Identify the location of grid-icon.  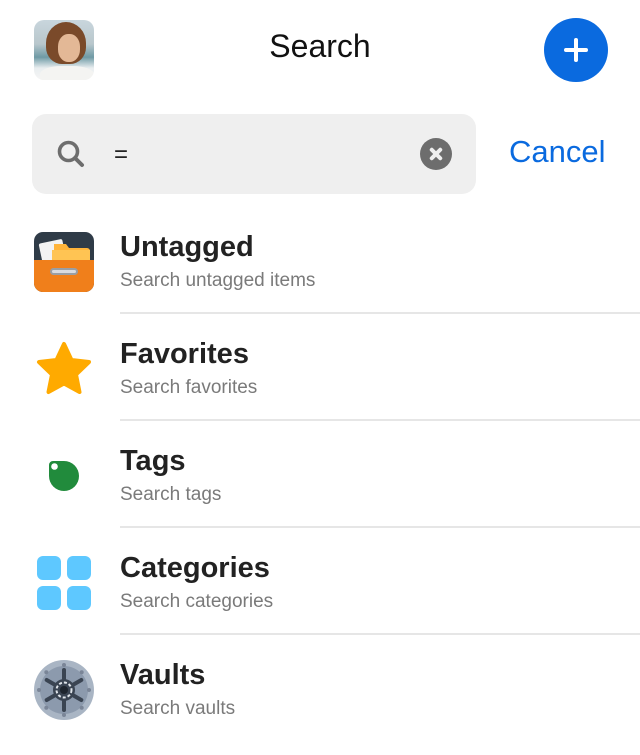
(64, 583).